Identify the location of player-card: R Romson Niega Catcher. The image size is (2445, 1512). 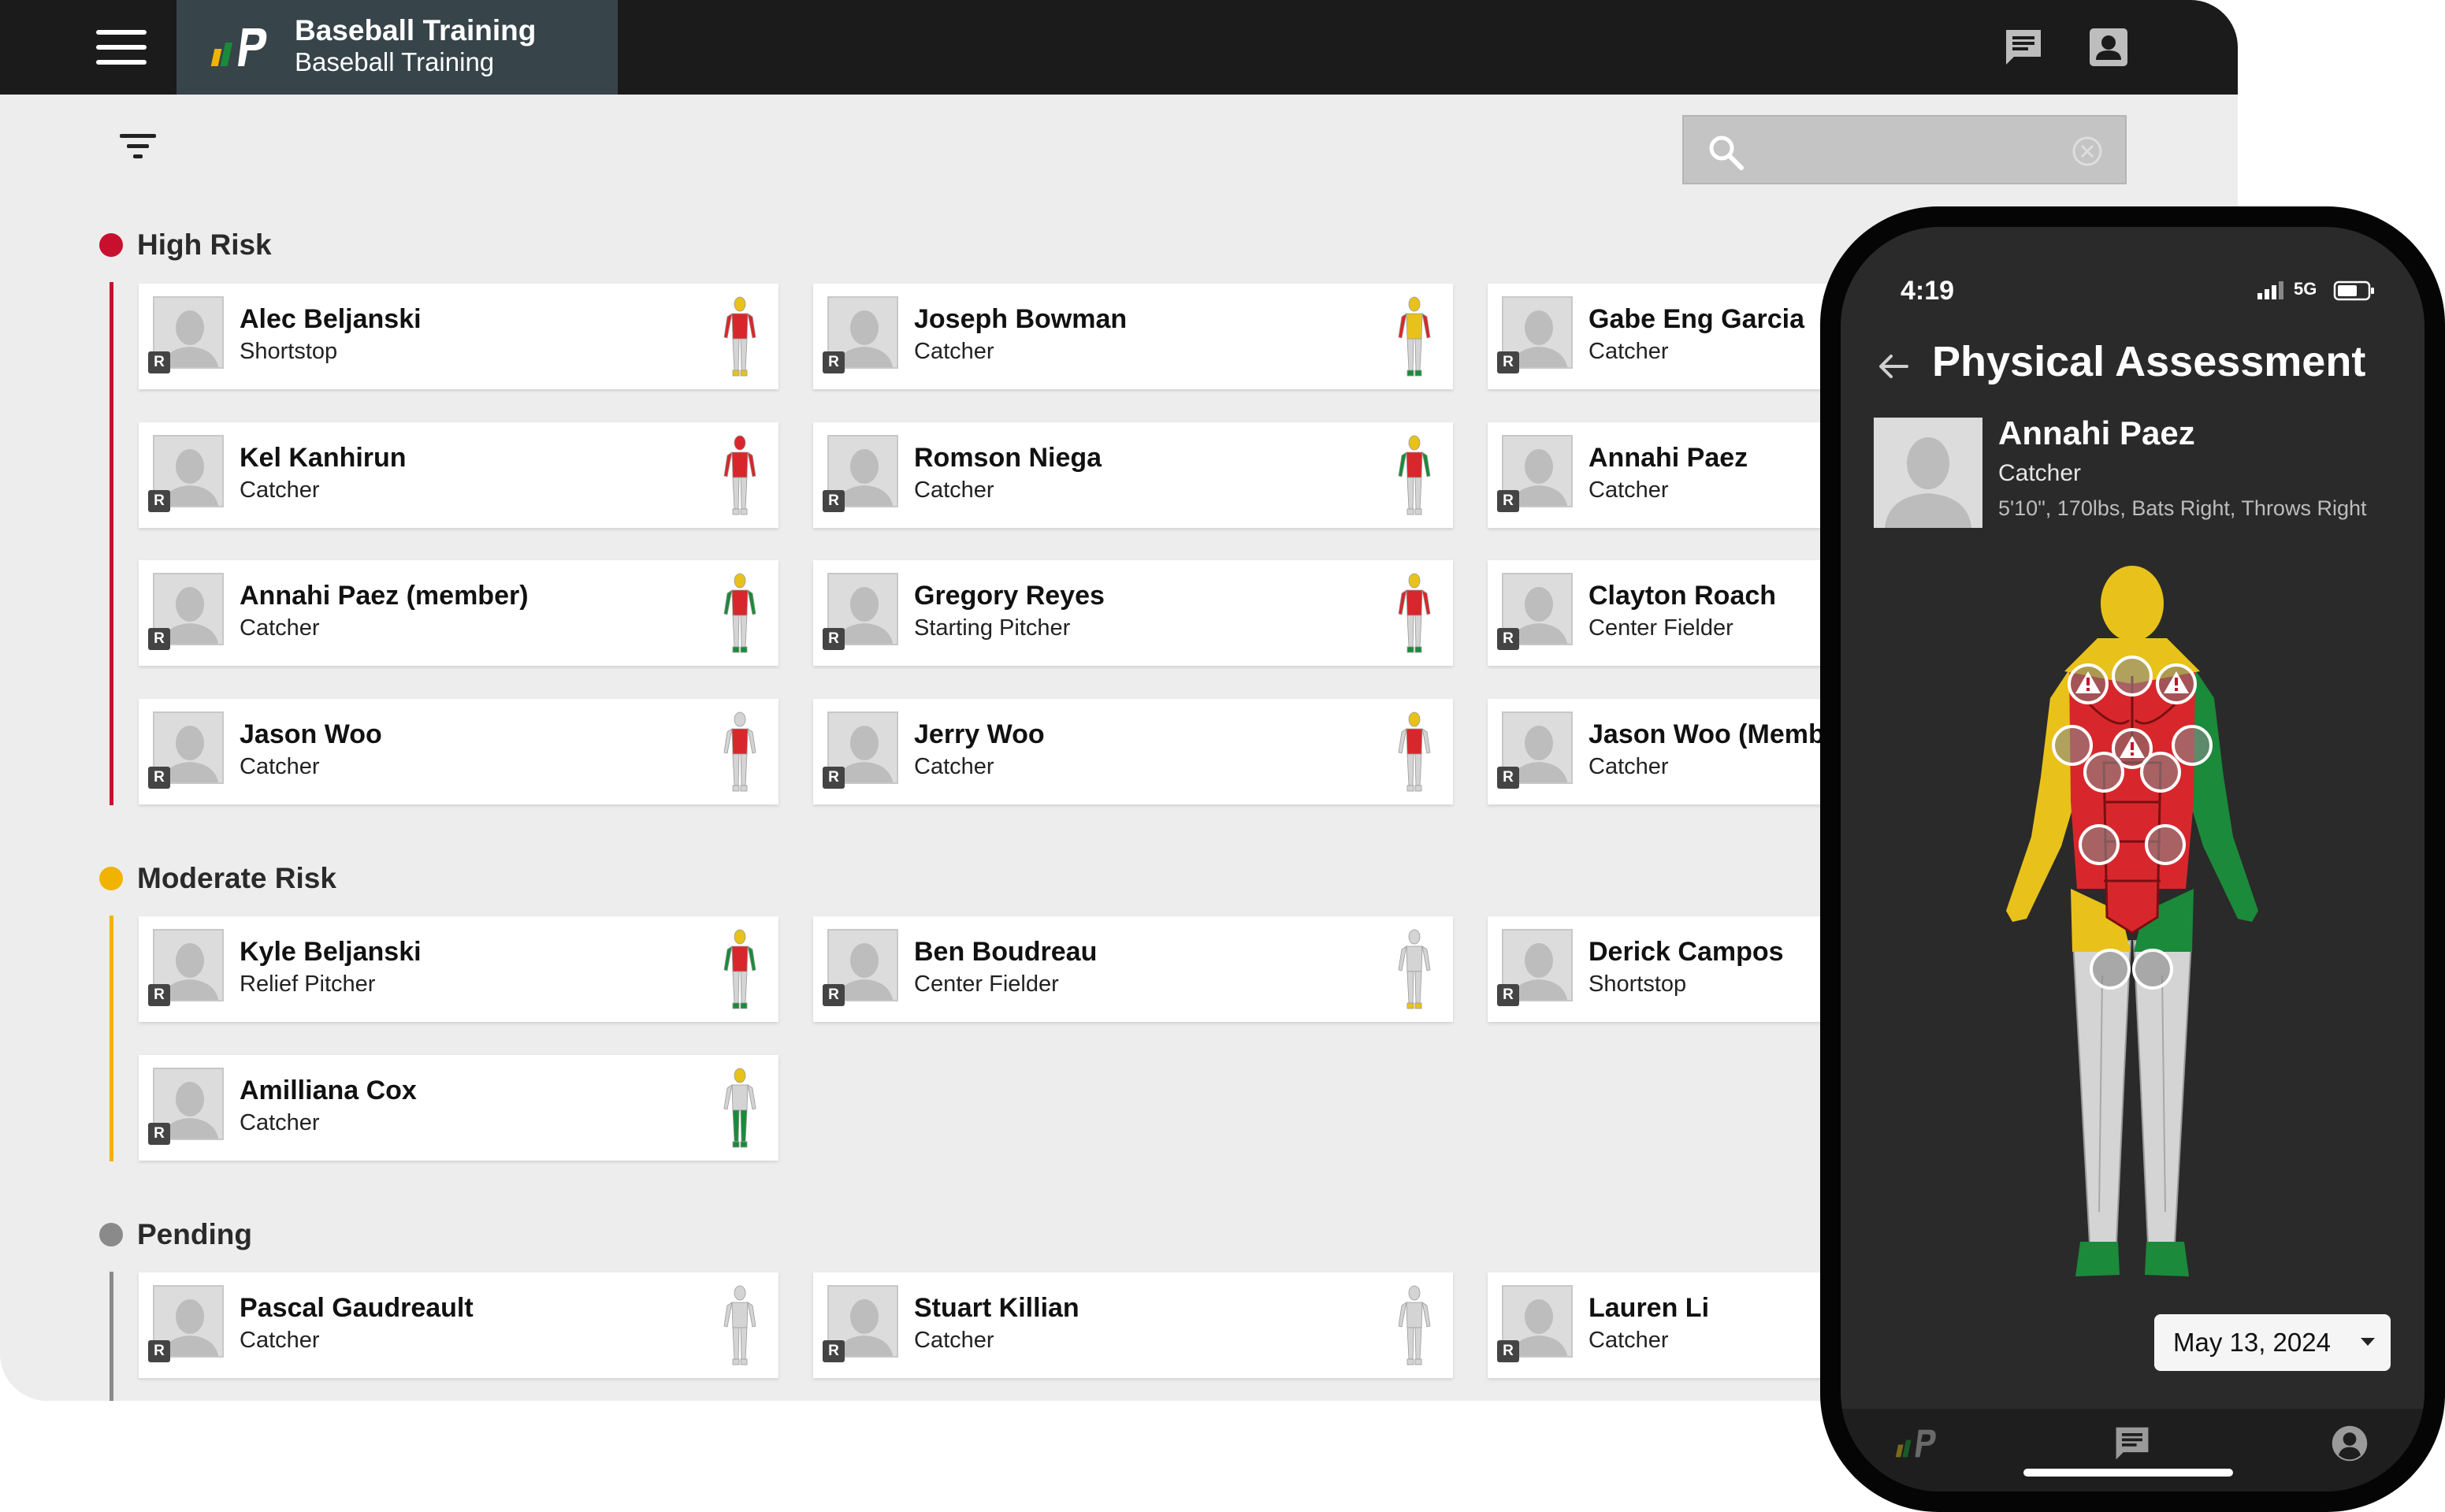
(1133, 475).